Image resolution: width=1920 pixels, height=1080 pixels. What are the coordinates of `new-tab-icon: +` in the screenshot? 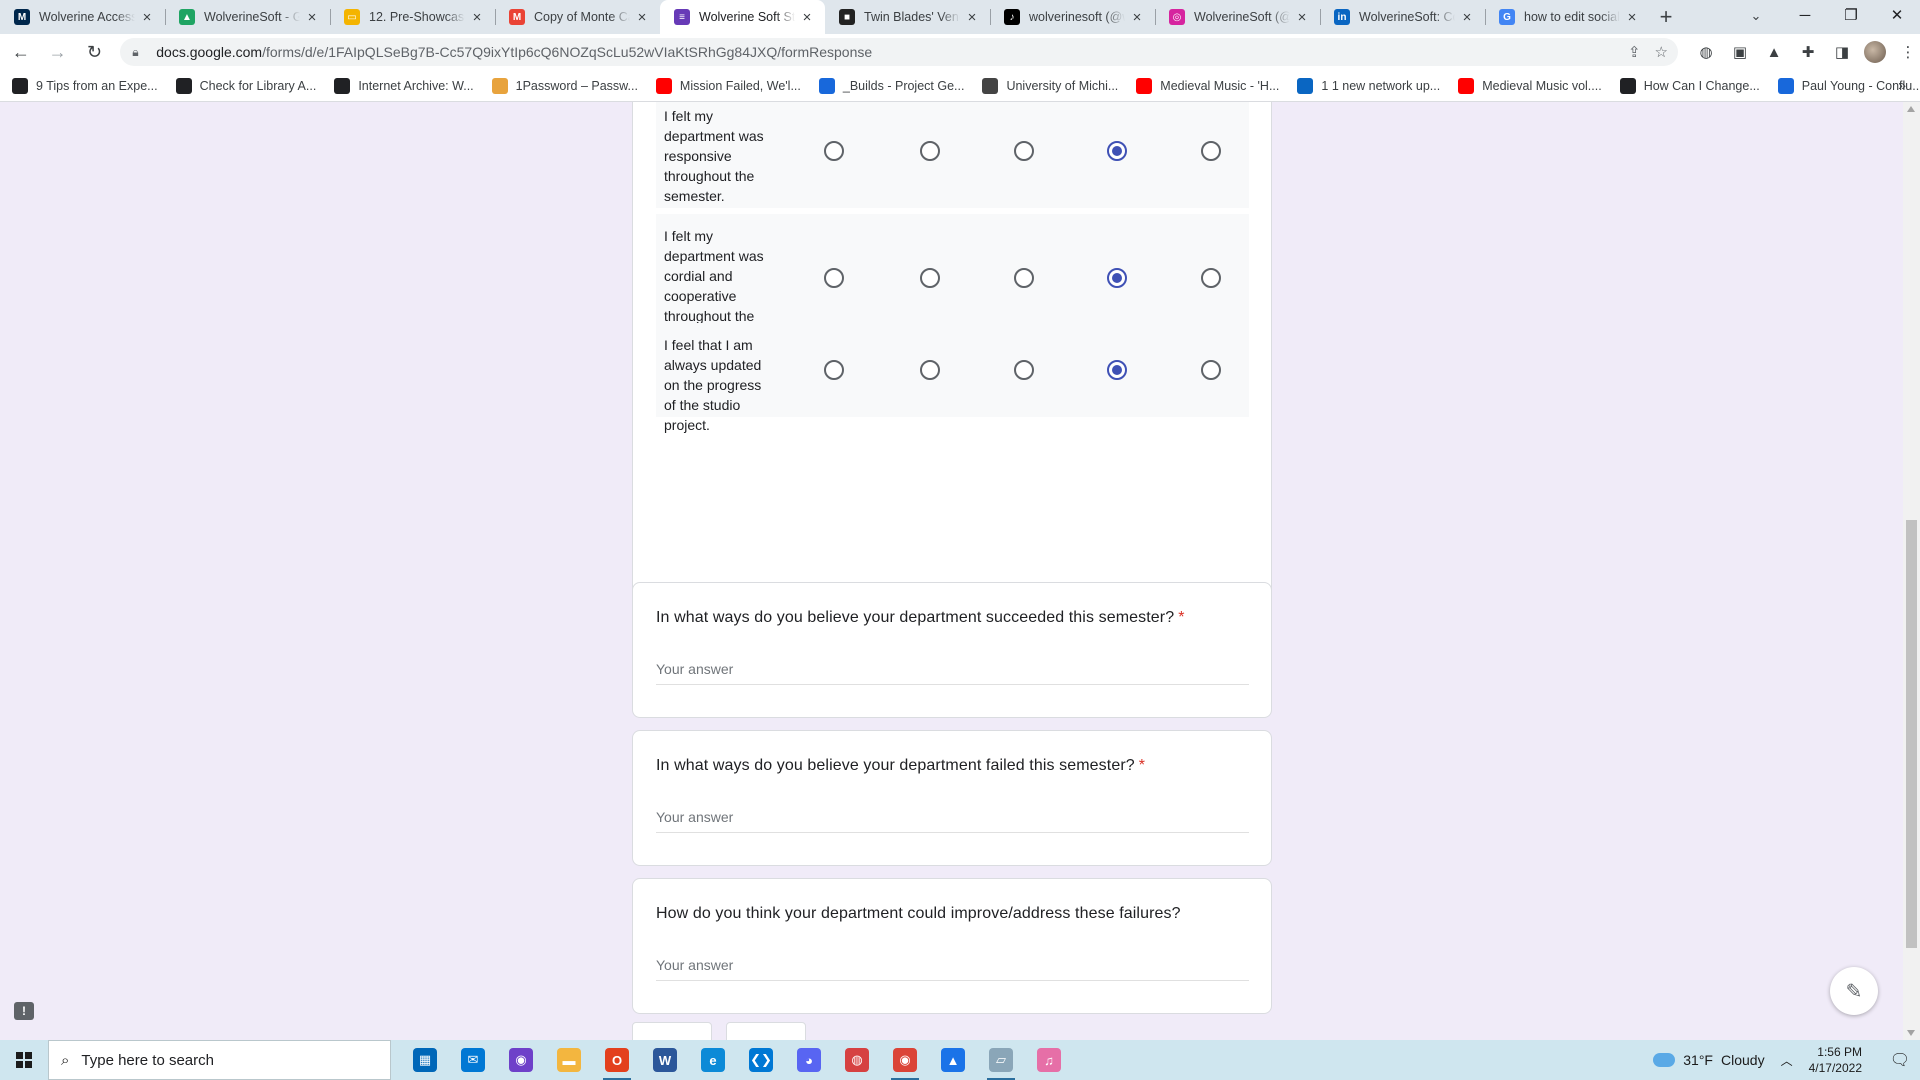 It's located at (1666, 17).